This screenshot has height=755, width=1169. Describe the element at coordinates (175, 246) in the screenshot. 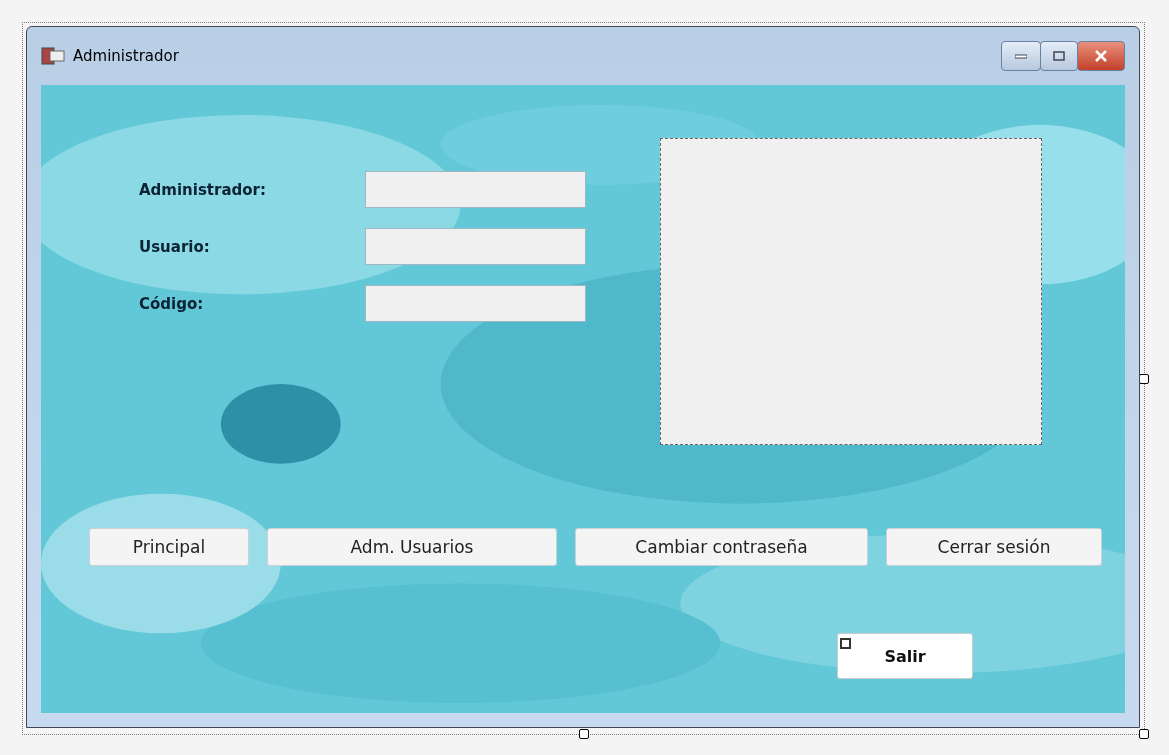

I see `field-label: Usuario:` at that location.